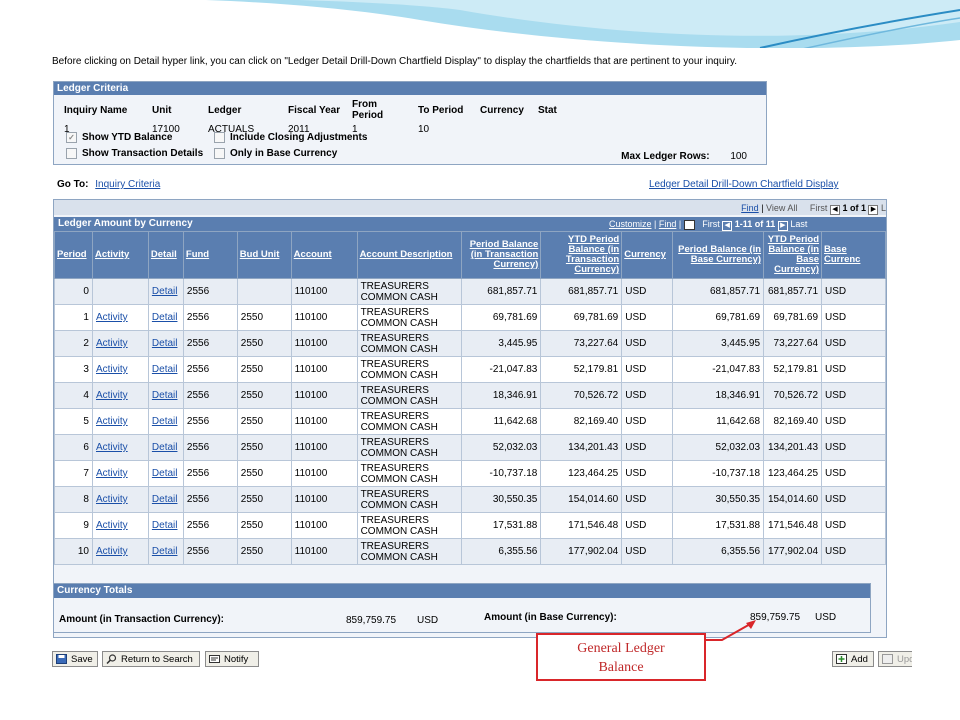 The width and height of the screenshot is (960, 720). I want to click on currency-totals-title: Currency Totals, so click(462, 591).